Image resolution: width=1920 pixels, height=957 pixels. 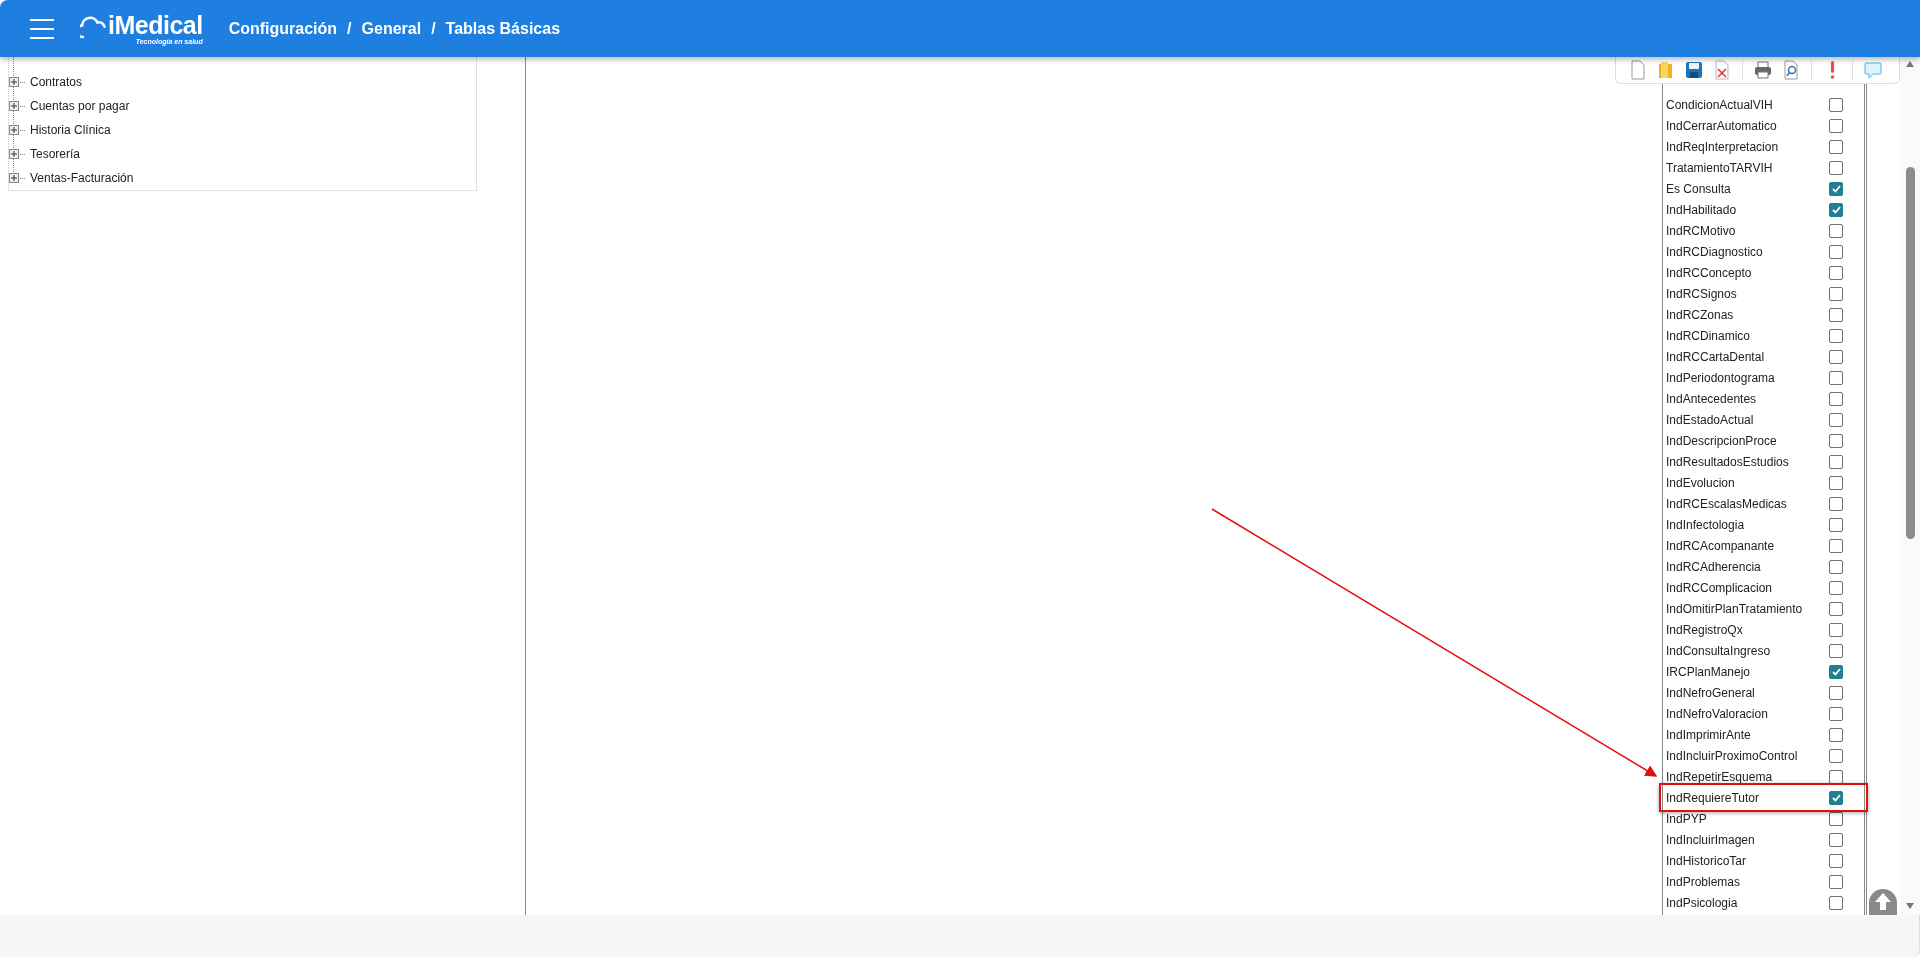 I want to click on field-label: IndRCZonas, so click(x=1700, y=314).